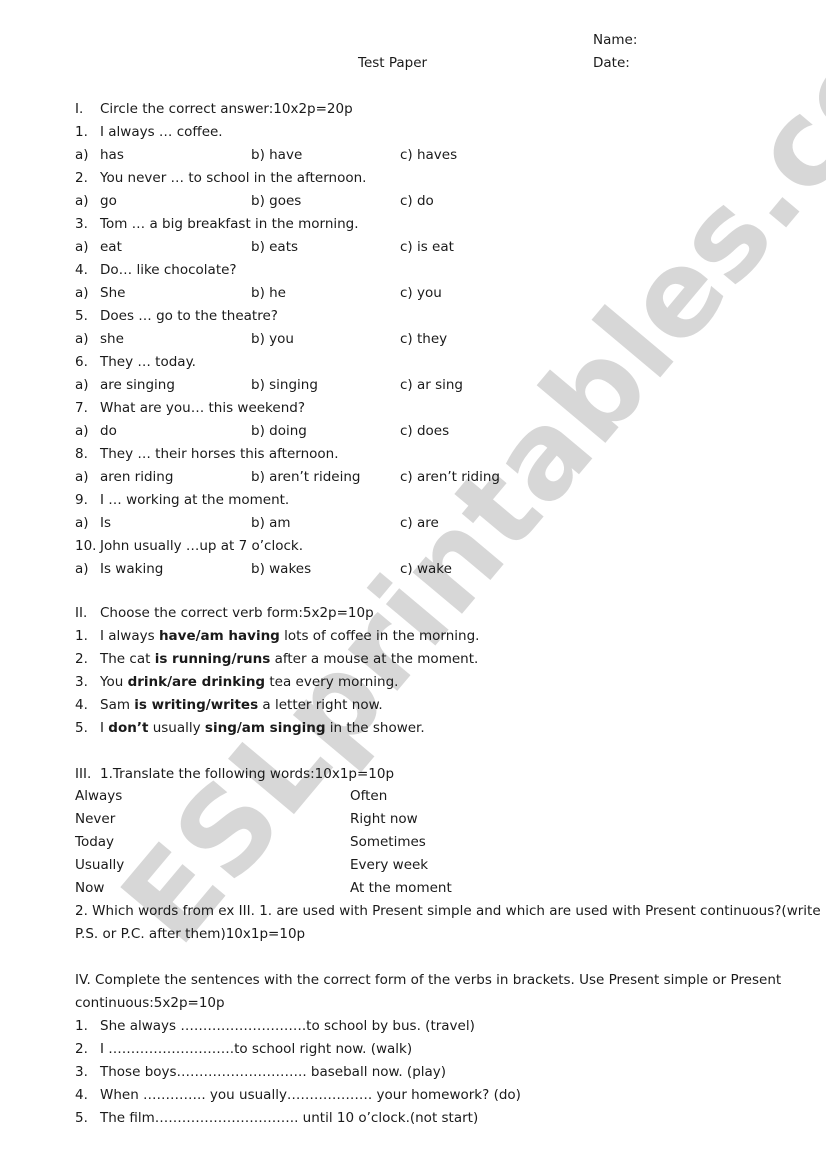  I want to click on section-3-part2-line2: P.S. or P.C. after them)10x1p=10p, so click(190, 934).